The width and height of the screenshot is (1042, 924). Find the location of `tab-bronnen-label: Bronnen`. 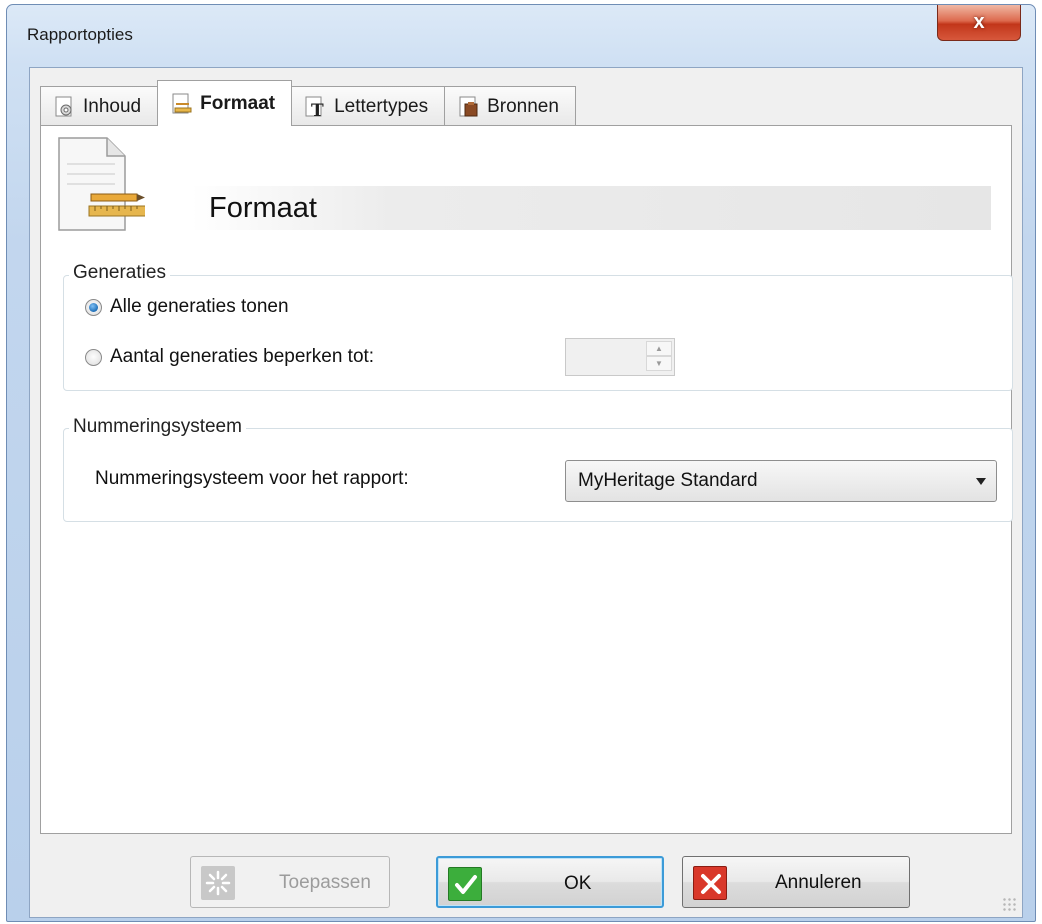

tab-bronnen-label: Bronnen is located at coordinates (523, 106).